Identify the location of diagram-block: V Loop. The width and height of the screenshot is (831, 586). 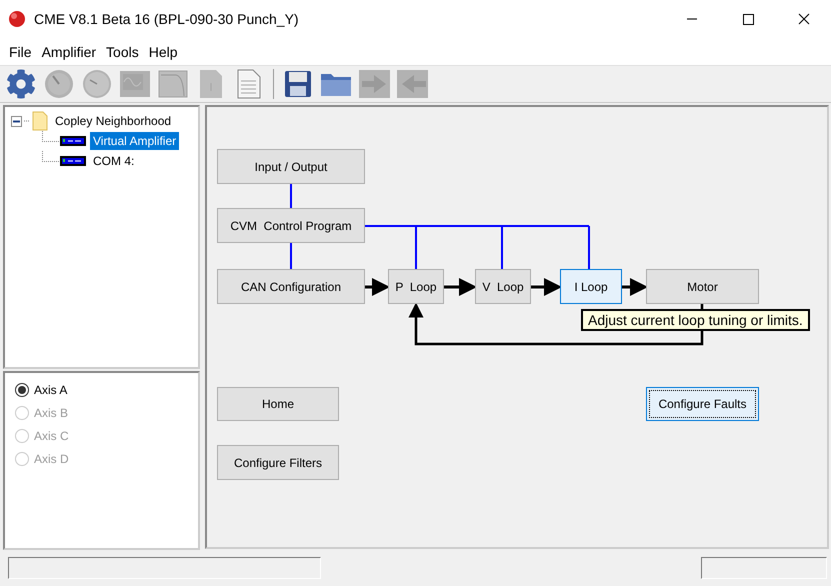
(503, 286).